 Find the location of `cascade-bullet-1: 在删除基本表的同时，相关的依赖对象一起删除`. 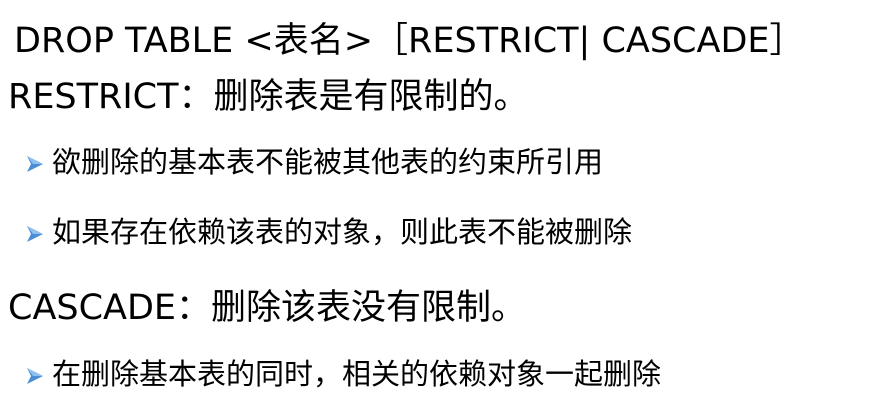

cascade-bullet-1: 在删除基本表的同时，相关的依赖对象一起删除 is located at coordinates (342, 374).